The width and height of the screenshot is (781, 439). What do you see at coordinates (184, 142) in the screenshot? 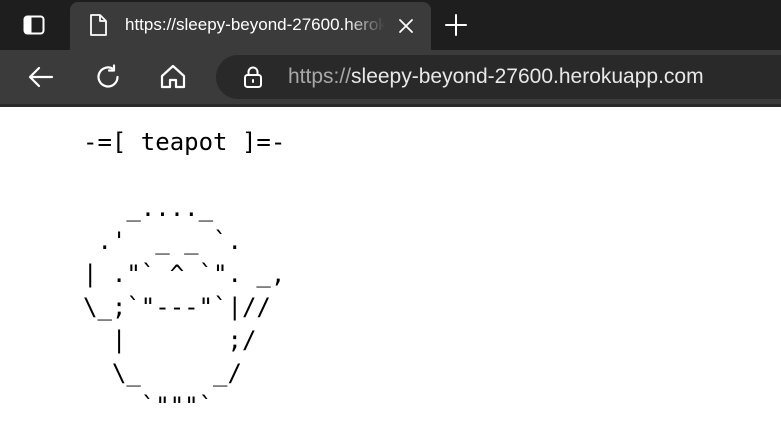
I see `page-heading: -=[ teapot ]=-` at bounding box center [184, 142].